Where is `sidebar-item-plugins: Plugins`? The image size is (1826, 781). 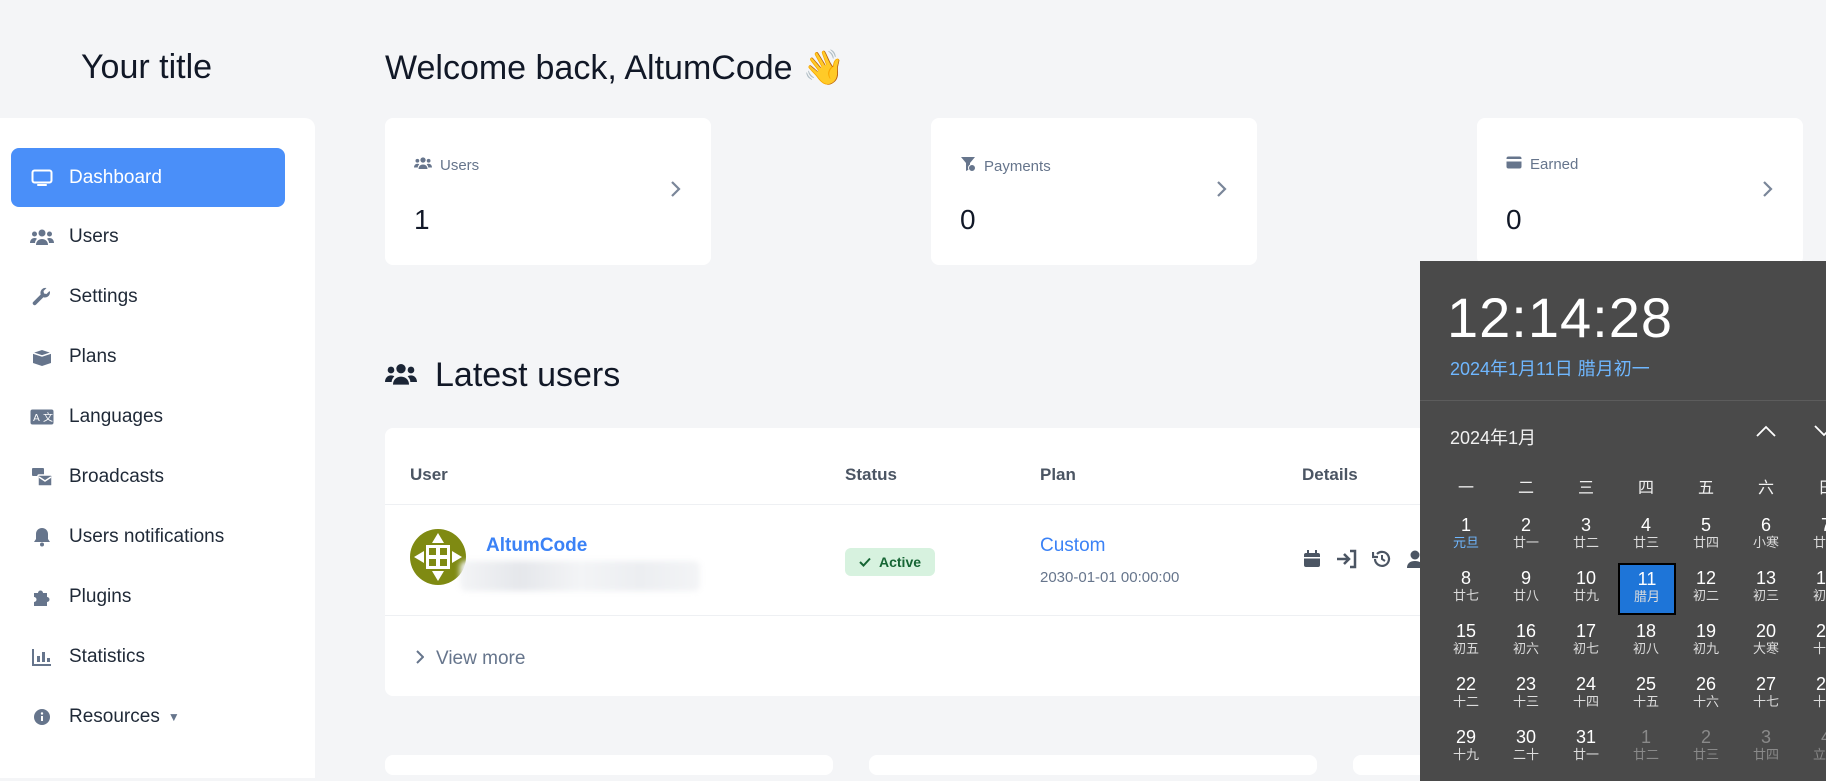 sidebar-item-plugins: Plugins is located at coordinates (148, 597).